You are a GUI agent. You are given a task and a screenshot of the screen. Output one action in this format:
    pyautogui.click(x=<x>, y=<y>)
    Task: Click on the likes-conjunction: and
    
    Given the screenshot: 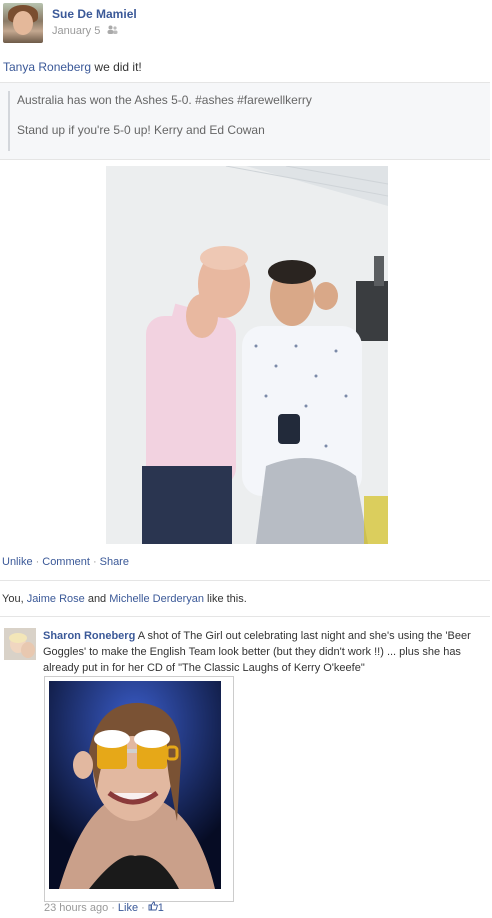 What is the action you would take?
    pyautogui.click(x=97, y=599)
    